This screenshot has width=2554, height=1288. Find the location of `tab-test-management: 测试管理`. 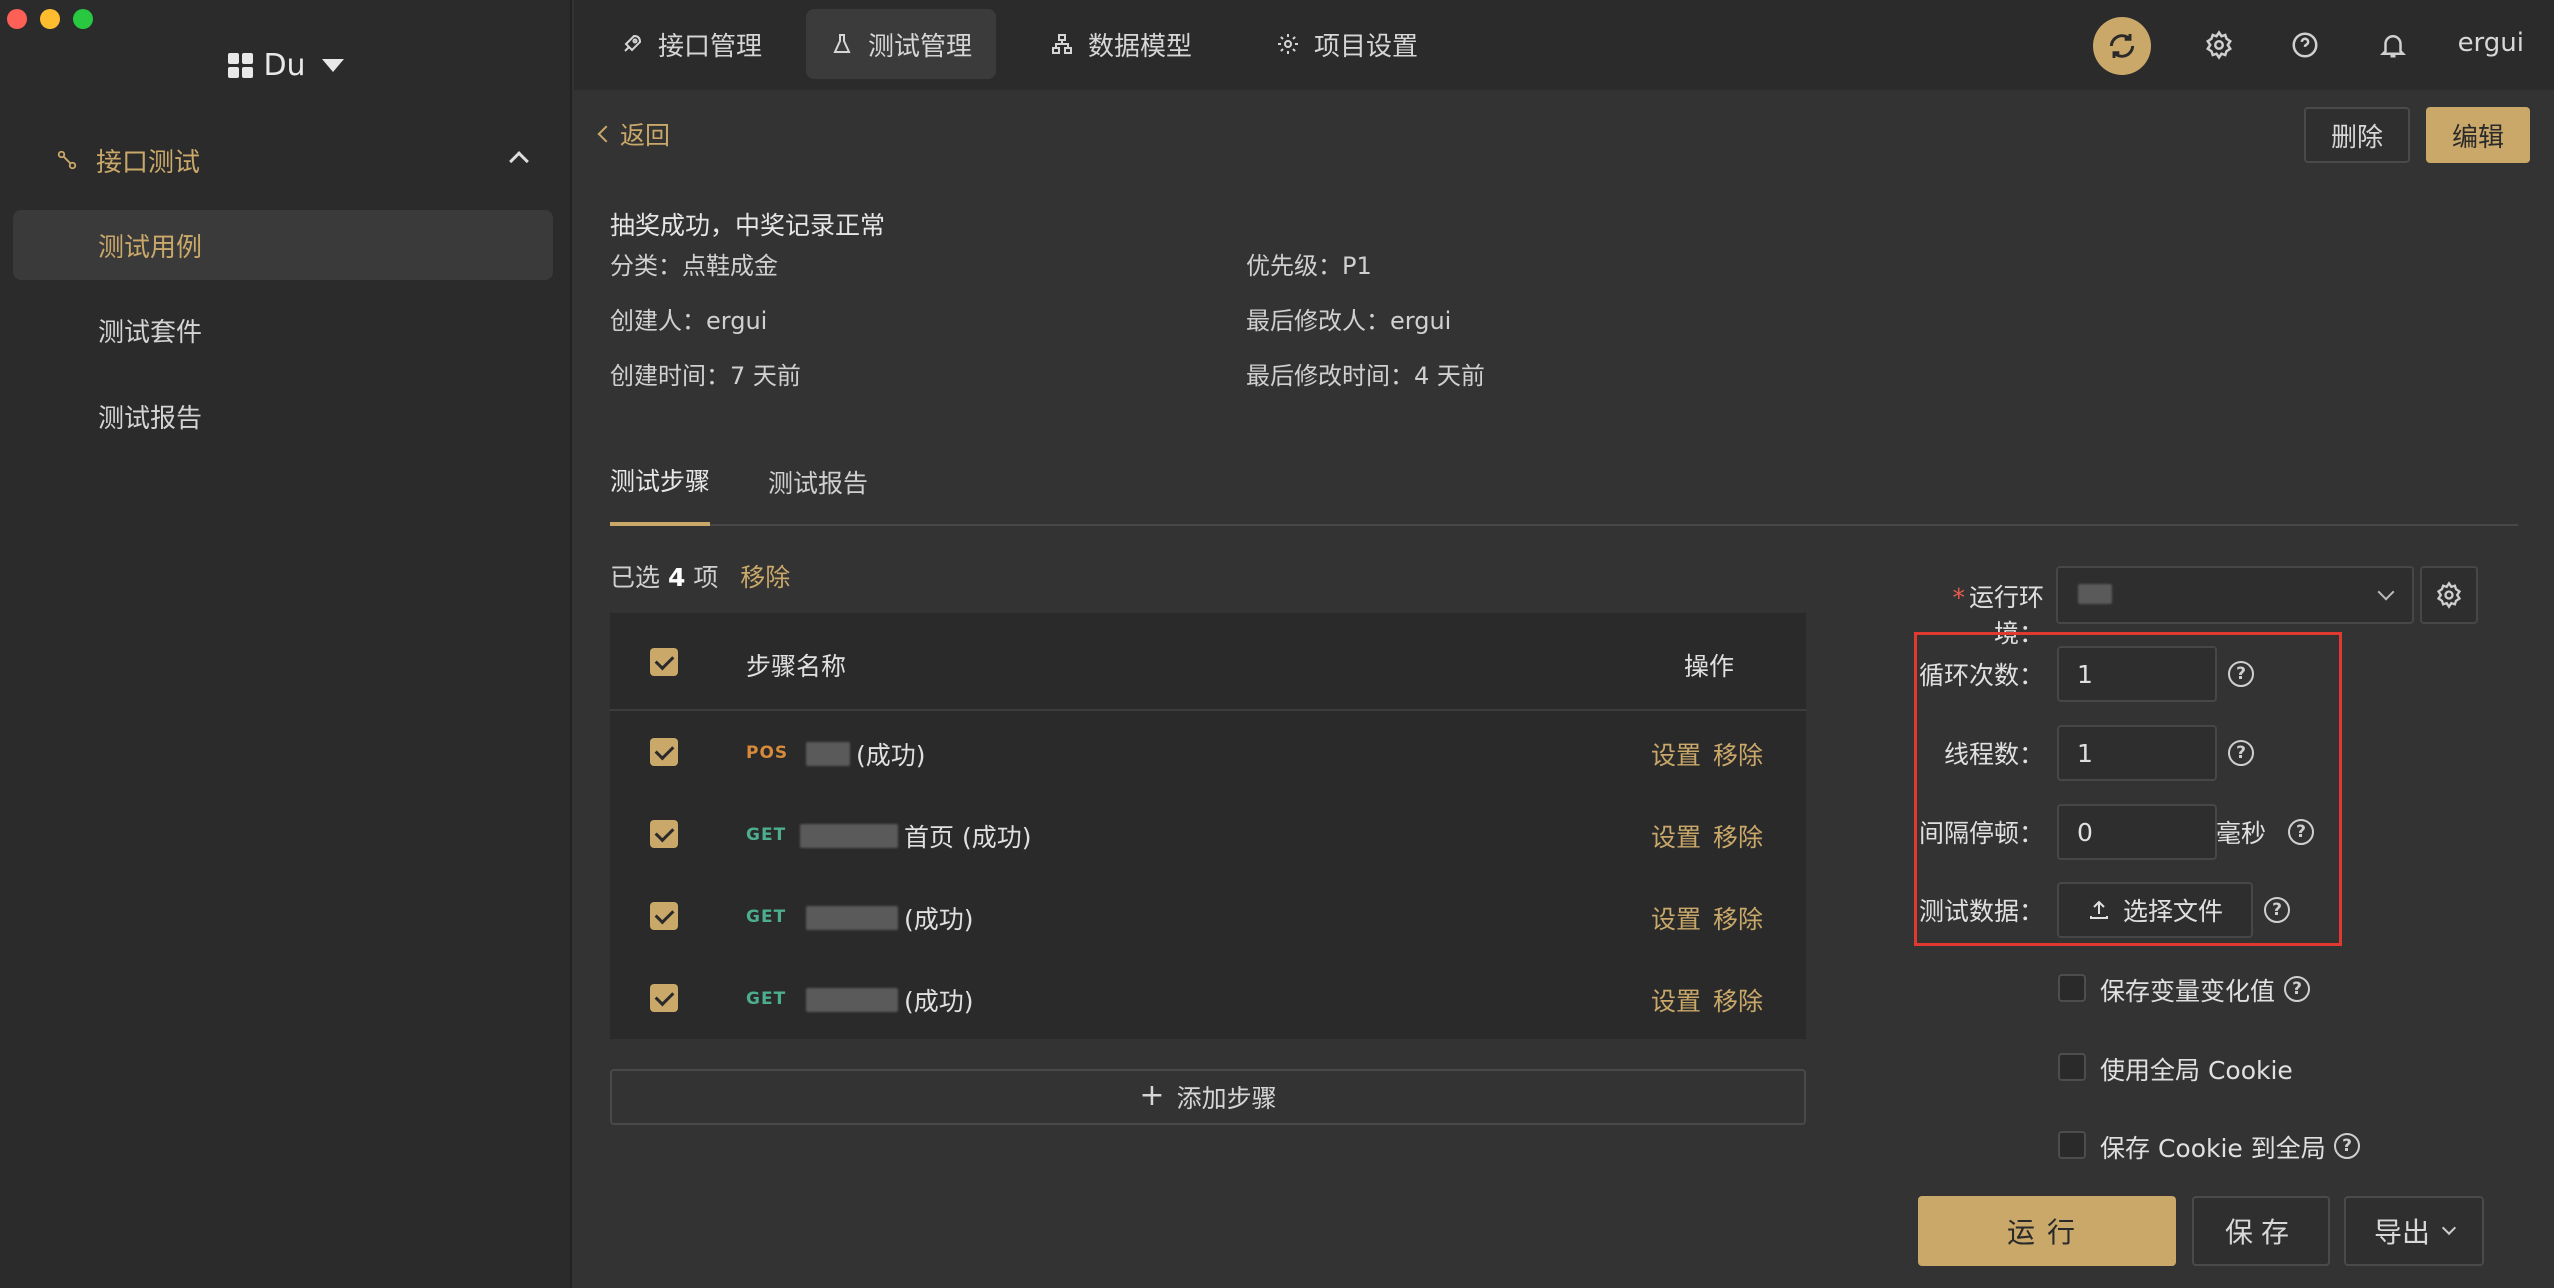

tab-test-management: 测试管理 is located at coordinates (901, 44).